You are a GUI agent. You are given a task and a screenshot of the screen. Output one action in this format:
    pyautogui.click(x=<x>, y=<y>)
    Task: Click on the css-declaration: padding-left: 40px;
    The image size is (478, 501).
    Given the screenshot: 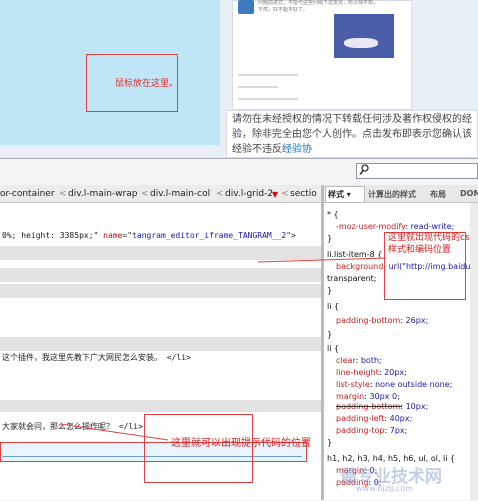 What is the action you would take?
    pyautogui.click(x=374, y=418)
    